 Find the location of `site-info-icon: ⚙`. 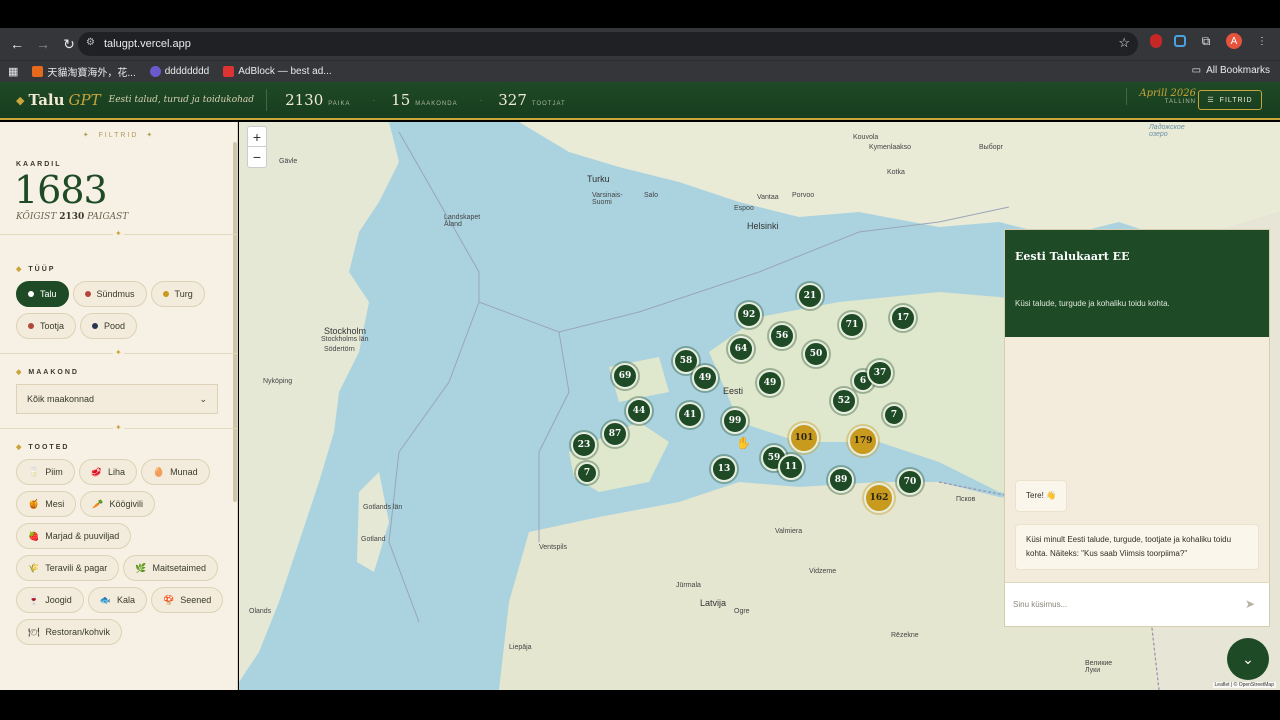

site-info-icon: ⚙ is located at coordinates (93, 44).